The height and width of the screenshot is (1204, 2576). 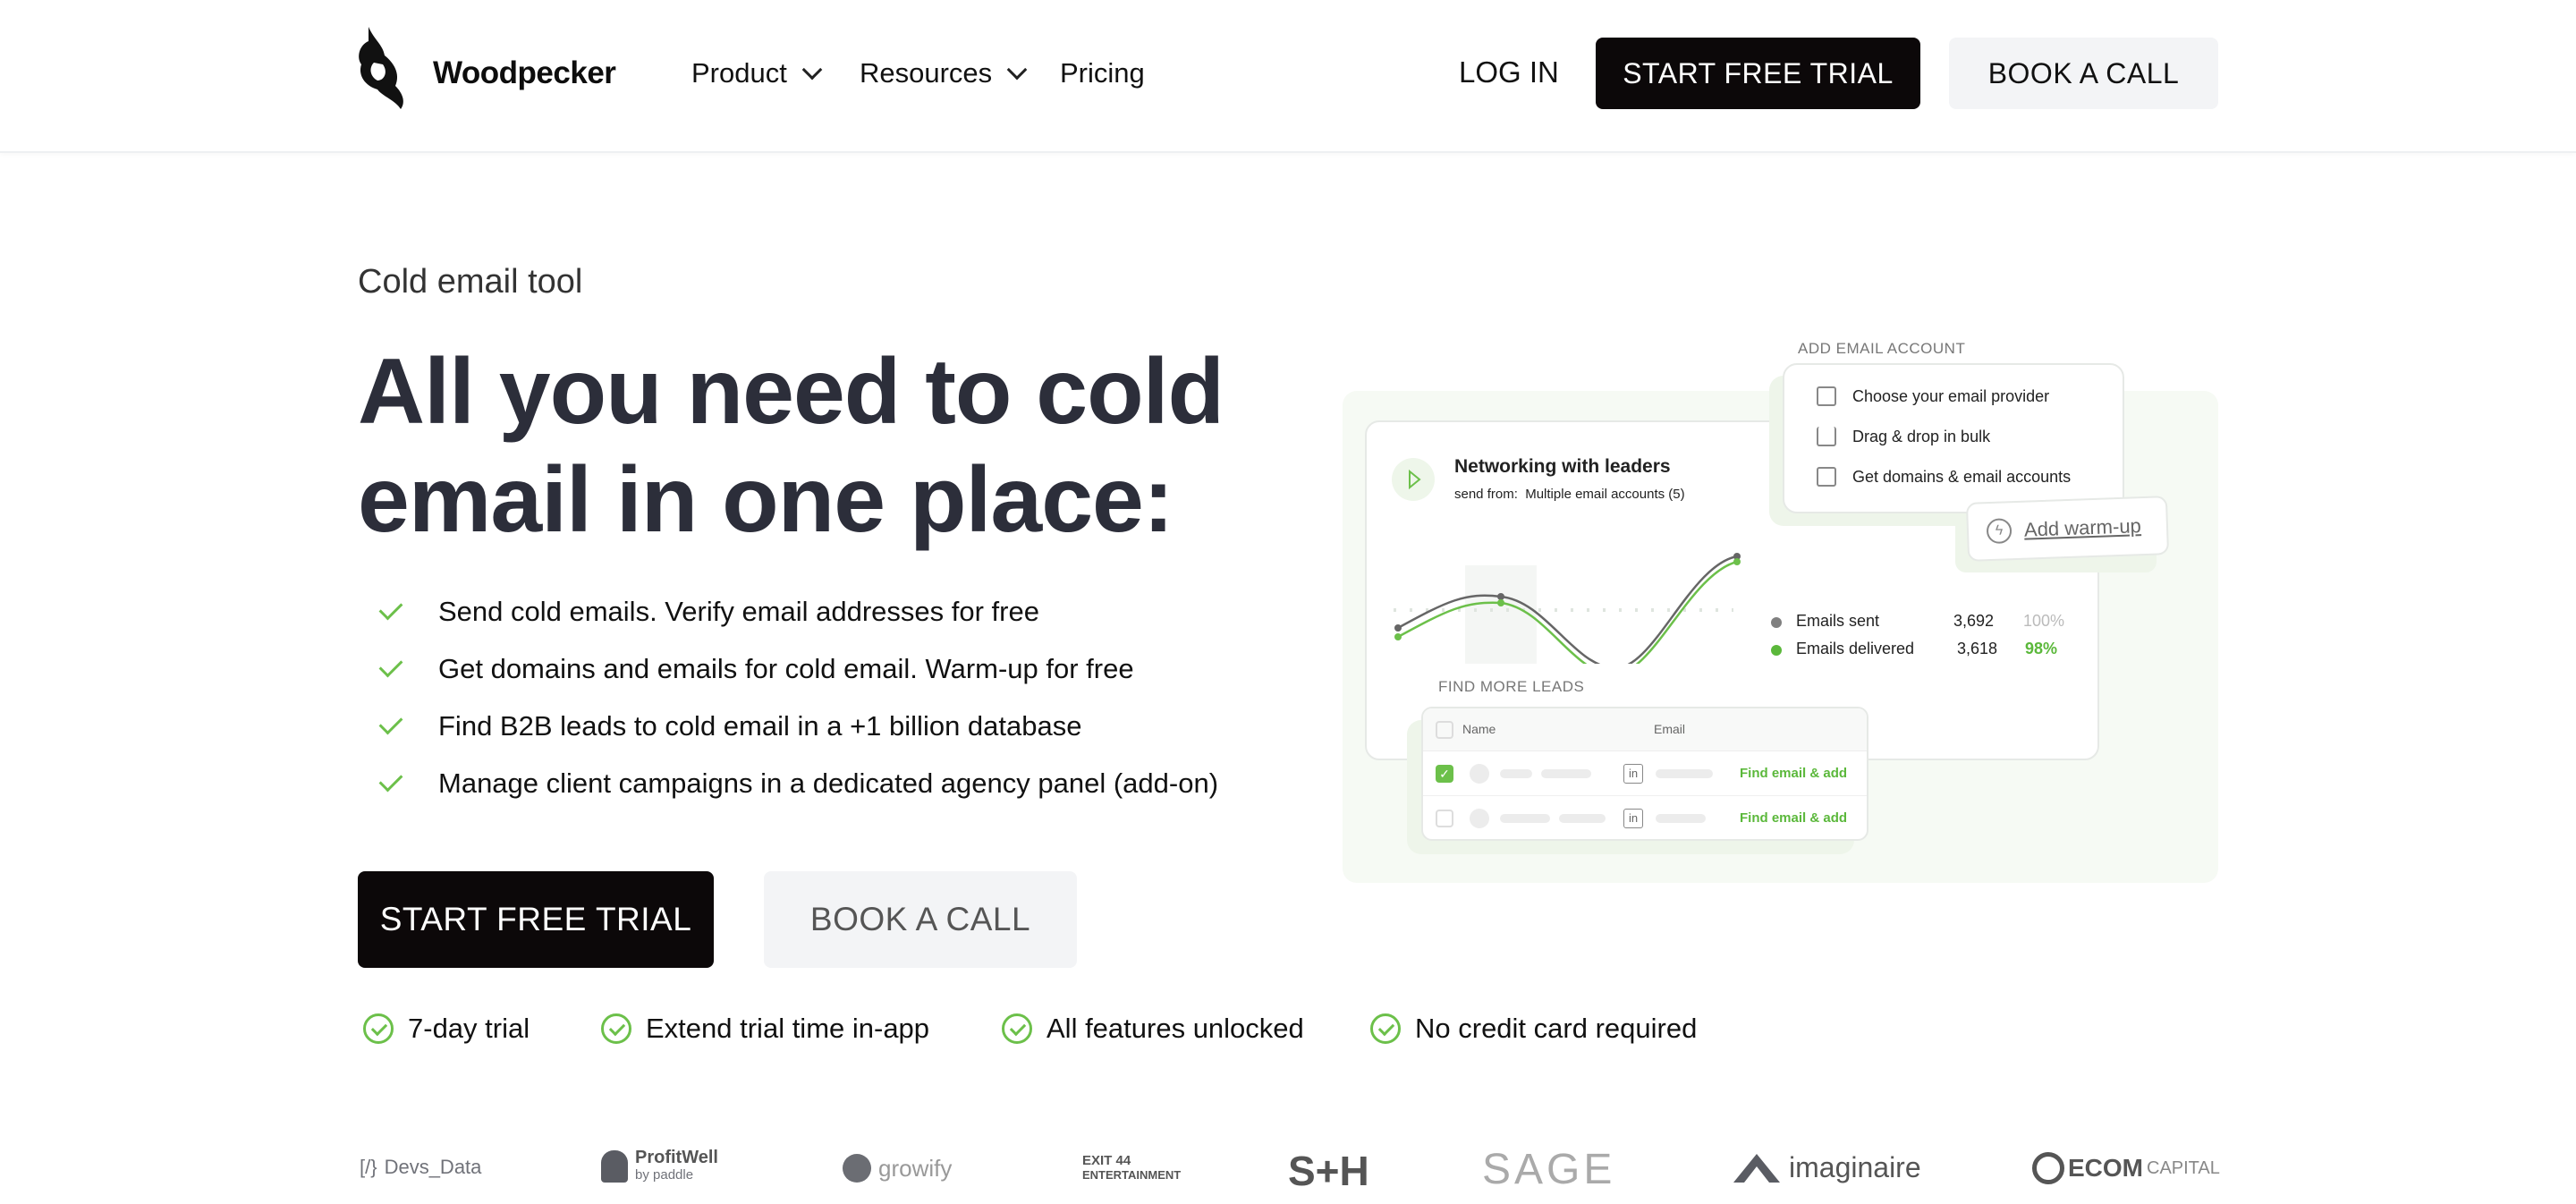 I want to click on trial-feature: All features unlocked, so click(x=1153, y=1029).